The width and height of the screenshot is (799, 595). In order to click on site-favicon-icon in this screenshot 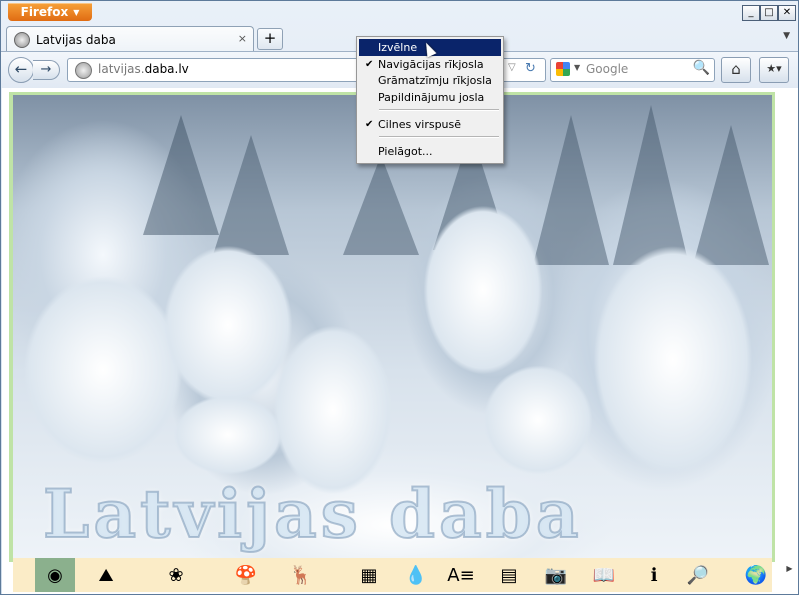, I will do `click(22, 39)`.